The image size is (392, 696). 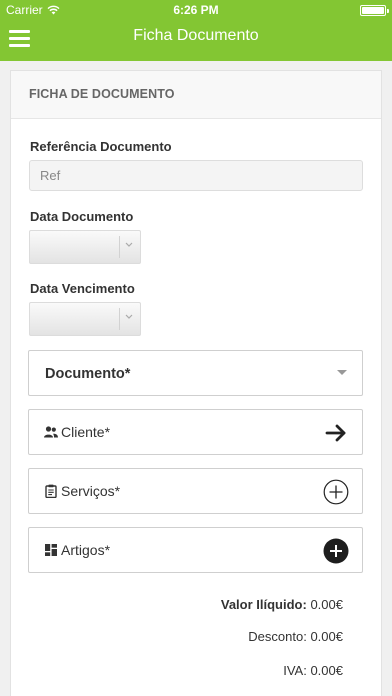 I want to click on data-documento-label: Data Documento, so click(x=82, y=216).